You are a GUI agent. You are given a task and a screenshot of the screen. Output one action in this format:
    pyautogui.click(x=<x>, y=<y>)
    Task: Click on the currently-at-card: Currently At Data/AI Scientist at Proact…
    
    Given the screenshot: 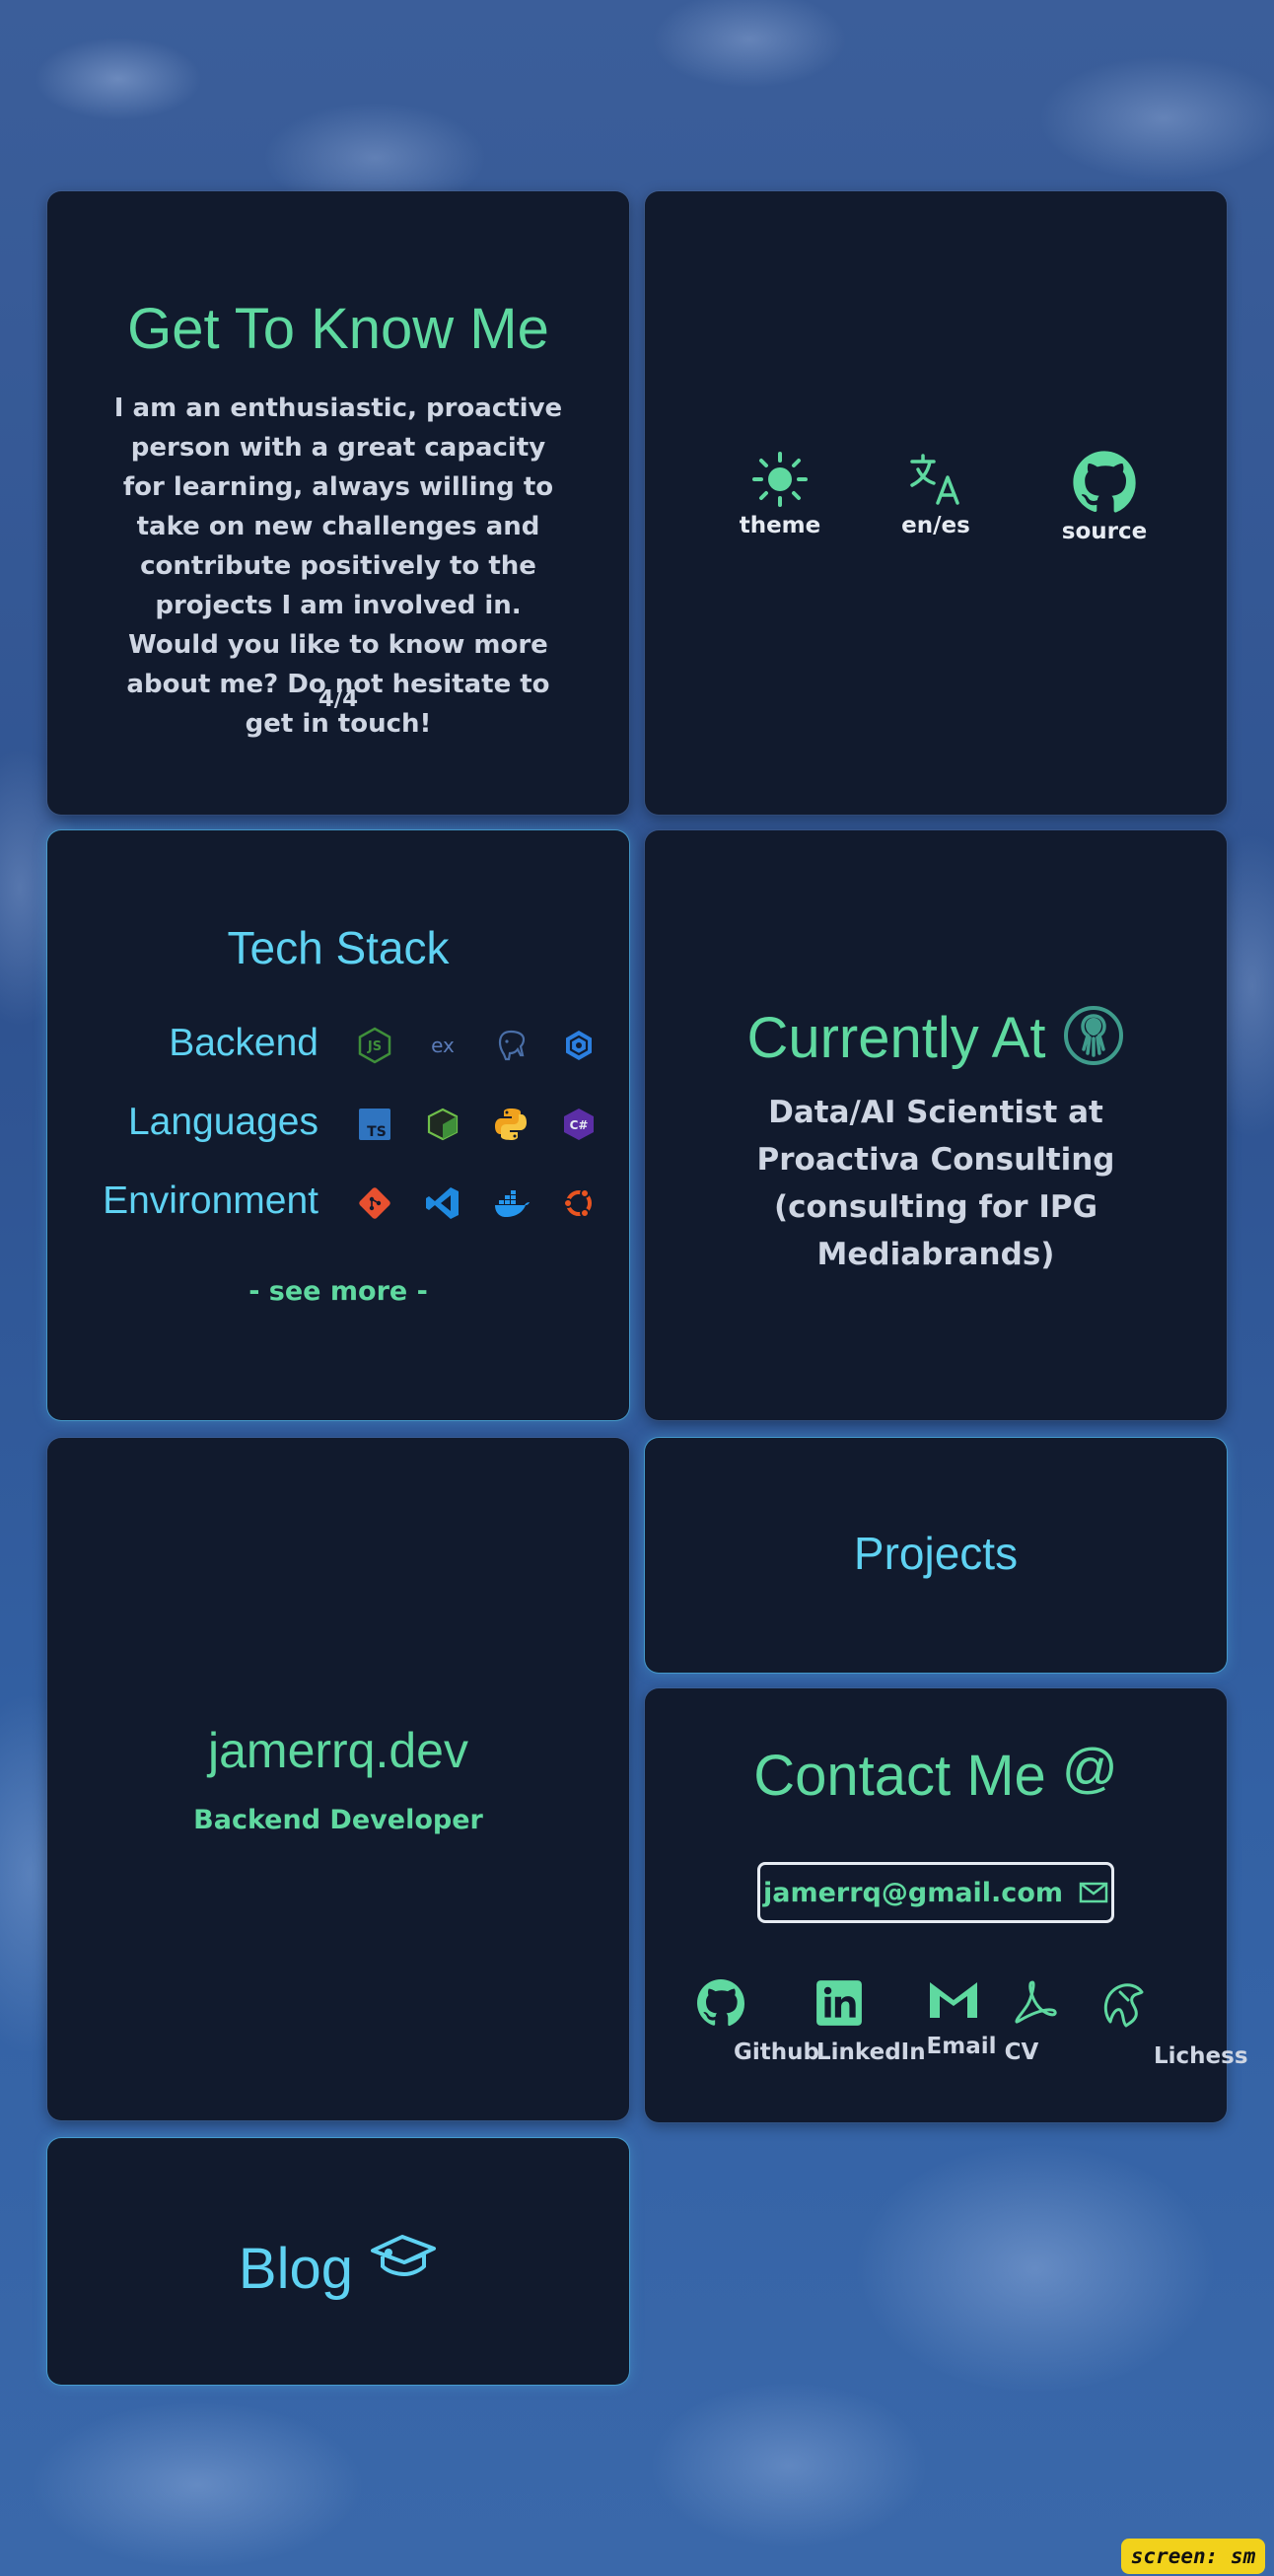 What is the action you would take?
    pyautogui.click(x=936, y=1125)
    